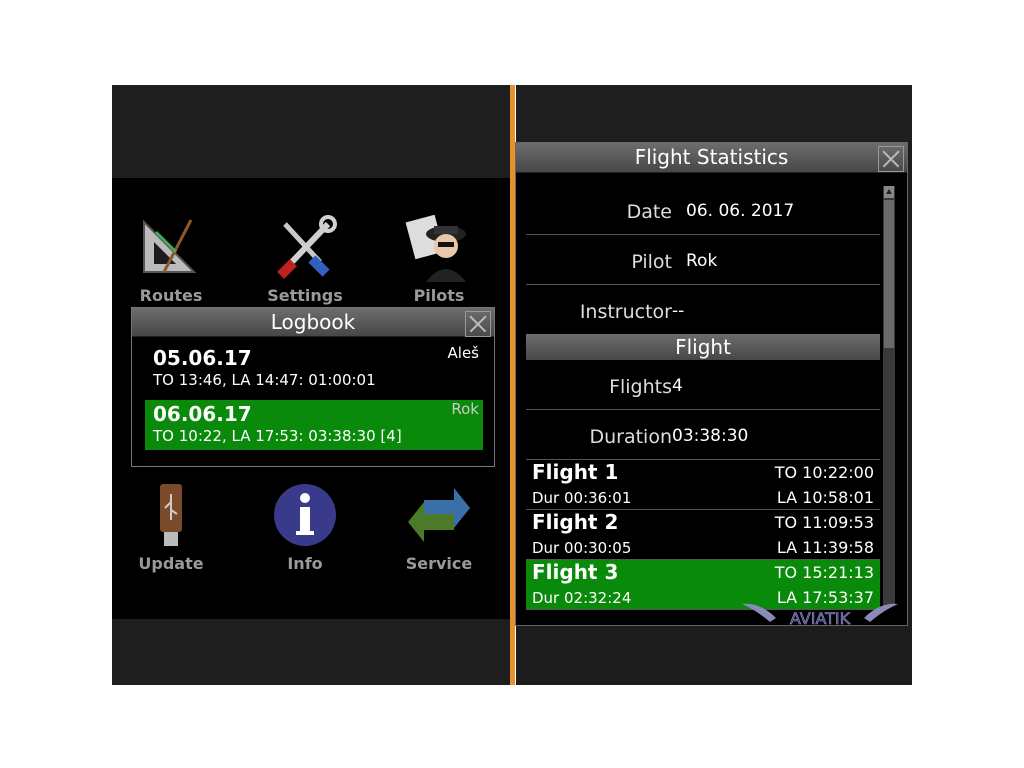  Describe the element at coordinates (825, 497) in the screenshot. I see `flight-landing: LA 10:58:01` at that location.